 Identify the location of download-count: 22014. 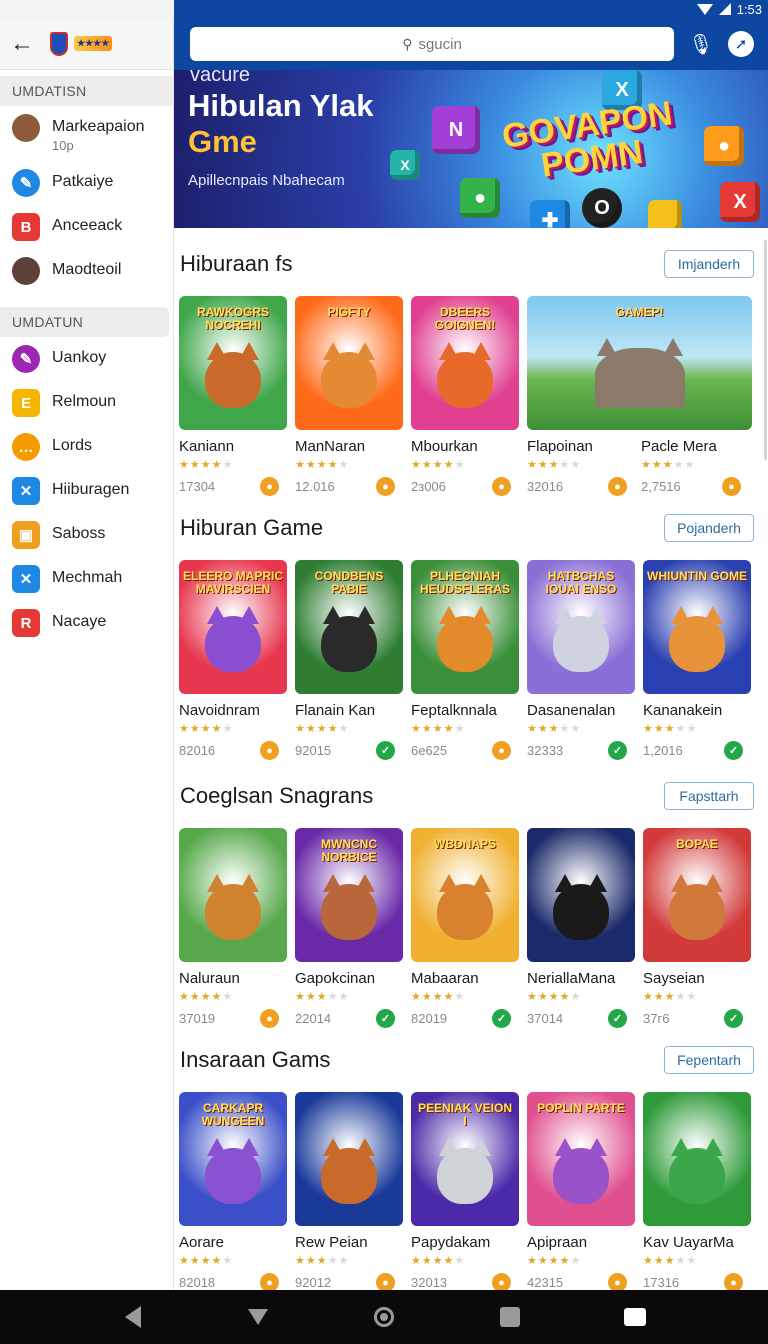
(313, 1018).